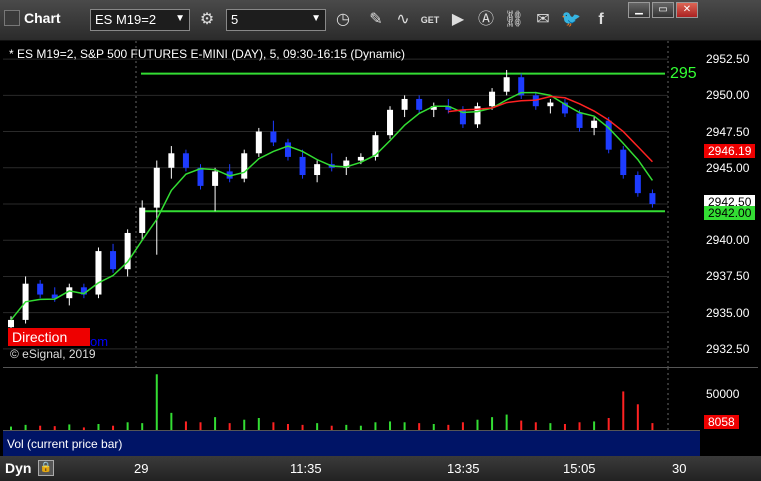 The height and width of the screenshot is (481, 761). What do you see at coordinates (730, 150) in the screenshot?
I see `red-ma-price-tag: 2946.19` at bounding box center [730, 150].